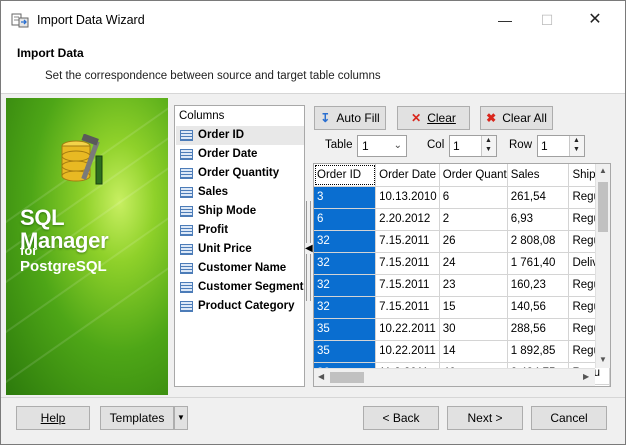  What do you see at coordinates (240, 268) in the screenshot?
I see `column-item-customer-name: Customer Name` at bounding box center [240, 268].